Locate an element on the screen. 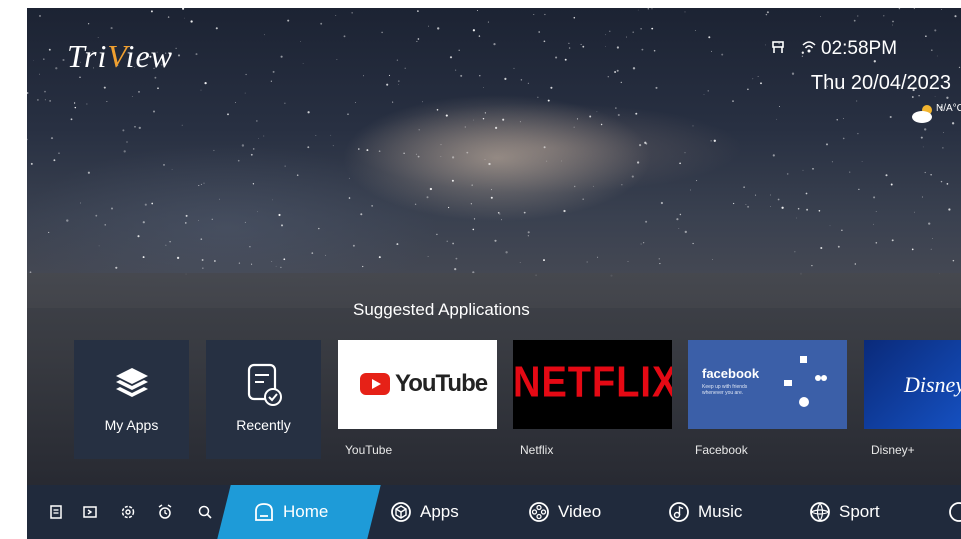 The width and height of the screenshot is (961, 539). netflix-label: Netflix is located at coordinates (537, 450).